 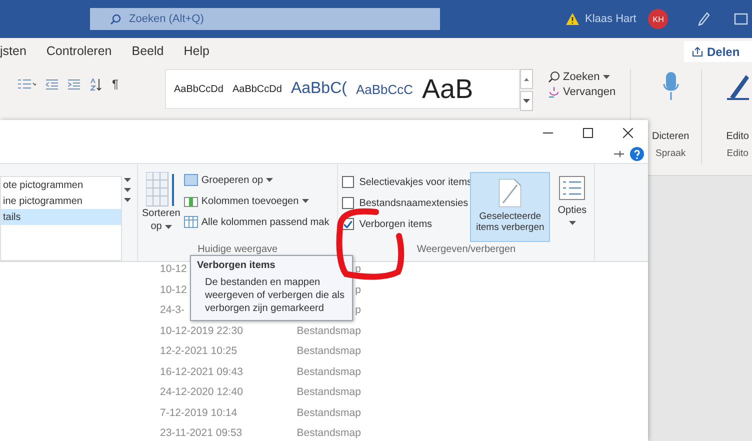 I want to click on increase-indent-icon, so click(x=74, y=84).